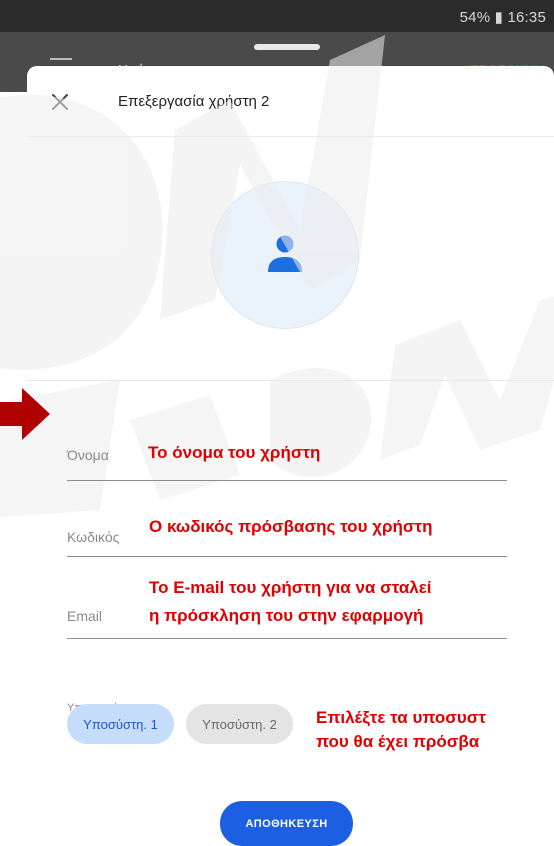 This screenshot has height=846, width=554. I want to click on password-field-label: Κωδικός, so click(93, 537).